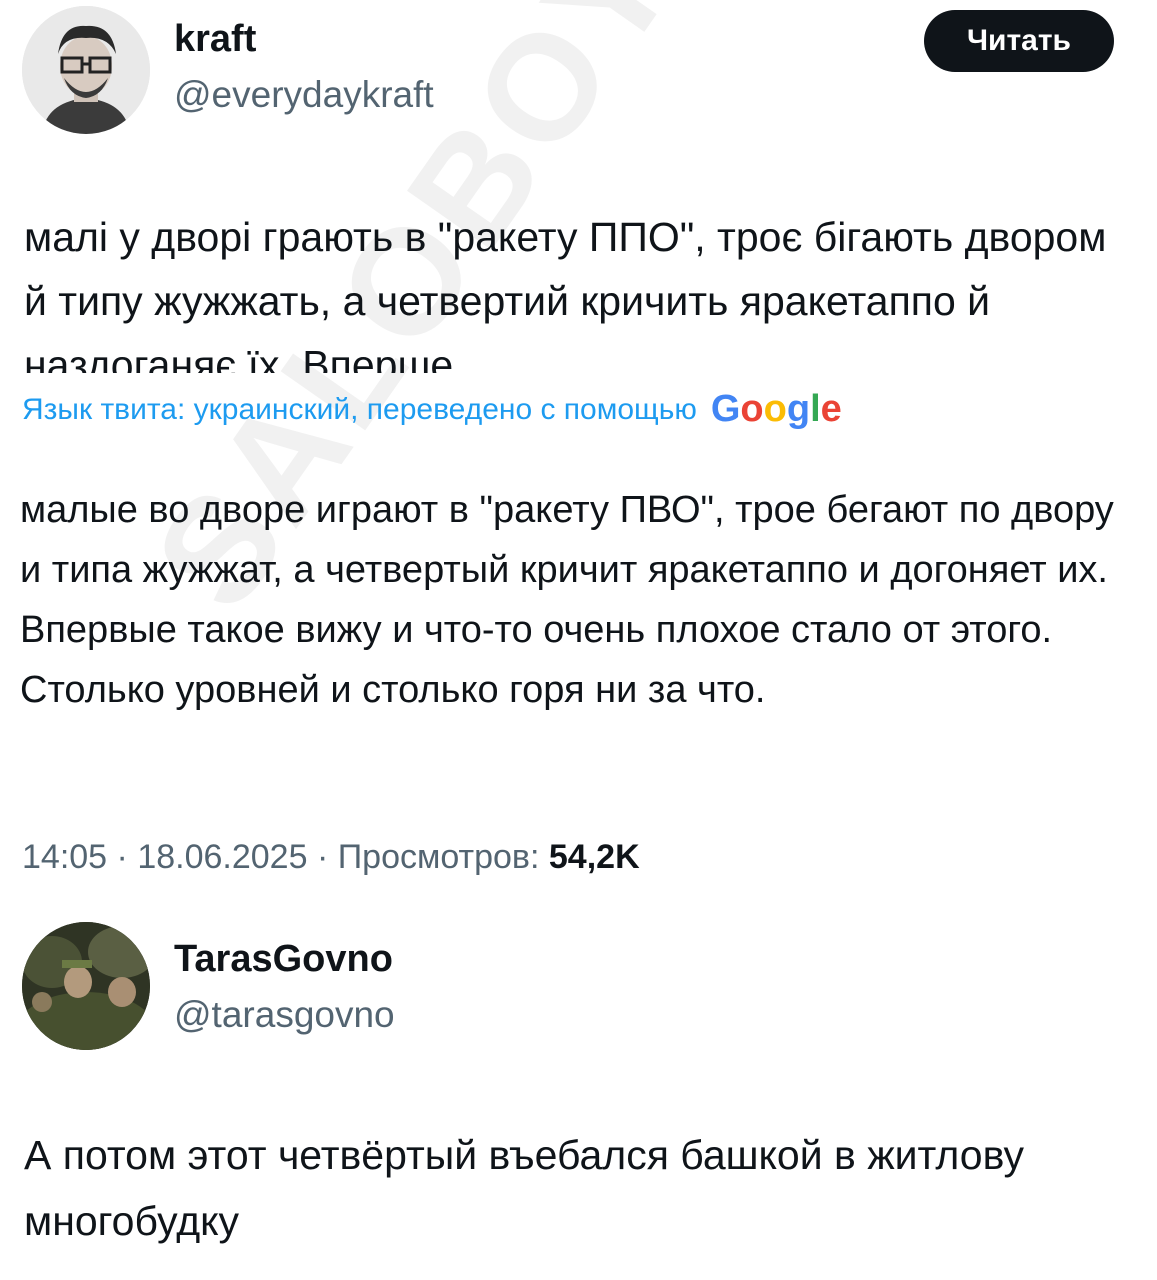 This screenshot has width=1157, height=1280. What do you see at coordinates (283, 959) in the screenshot?
I see `reply-author-name: TarasGovno` at bounding box center [283, 959].